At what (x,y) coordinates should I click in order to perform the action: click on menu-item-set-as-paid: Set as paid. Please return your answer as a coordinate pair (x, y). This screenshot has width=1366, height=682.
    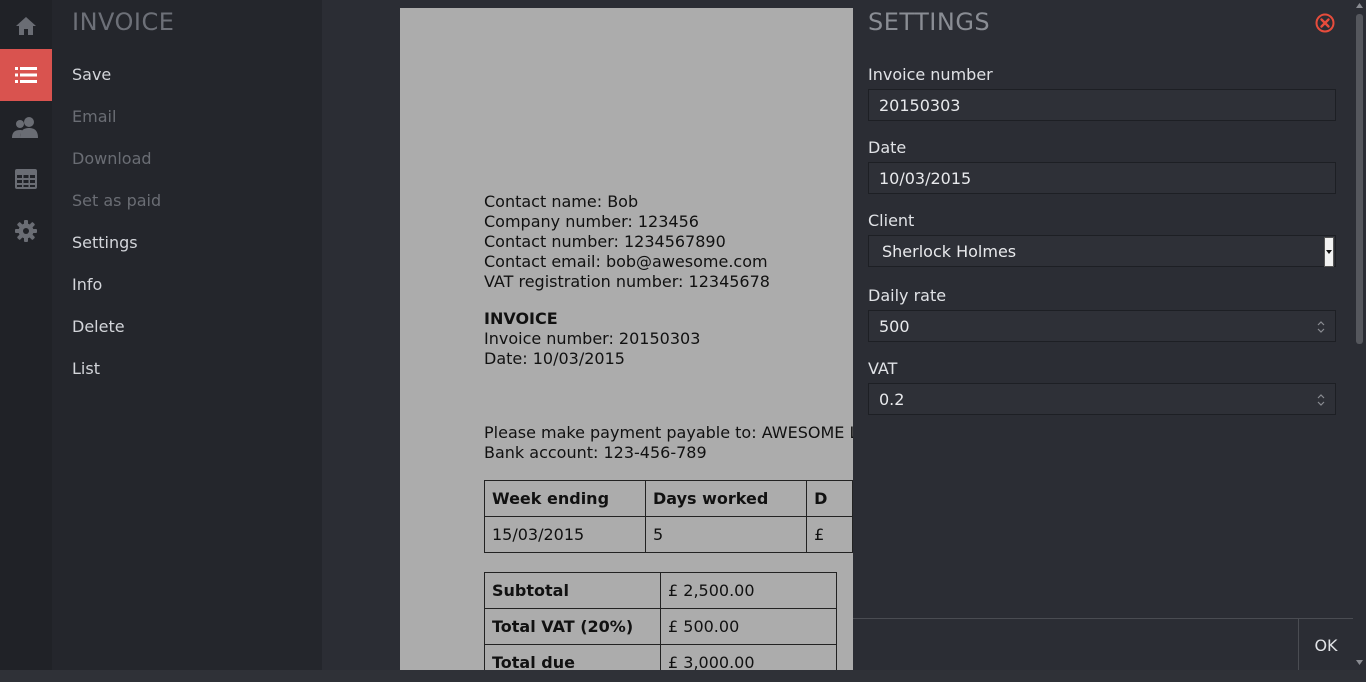
    Looking at the image, I should click on (117, 200).